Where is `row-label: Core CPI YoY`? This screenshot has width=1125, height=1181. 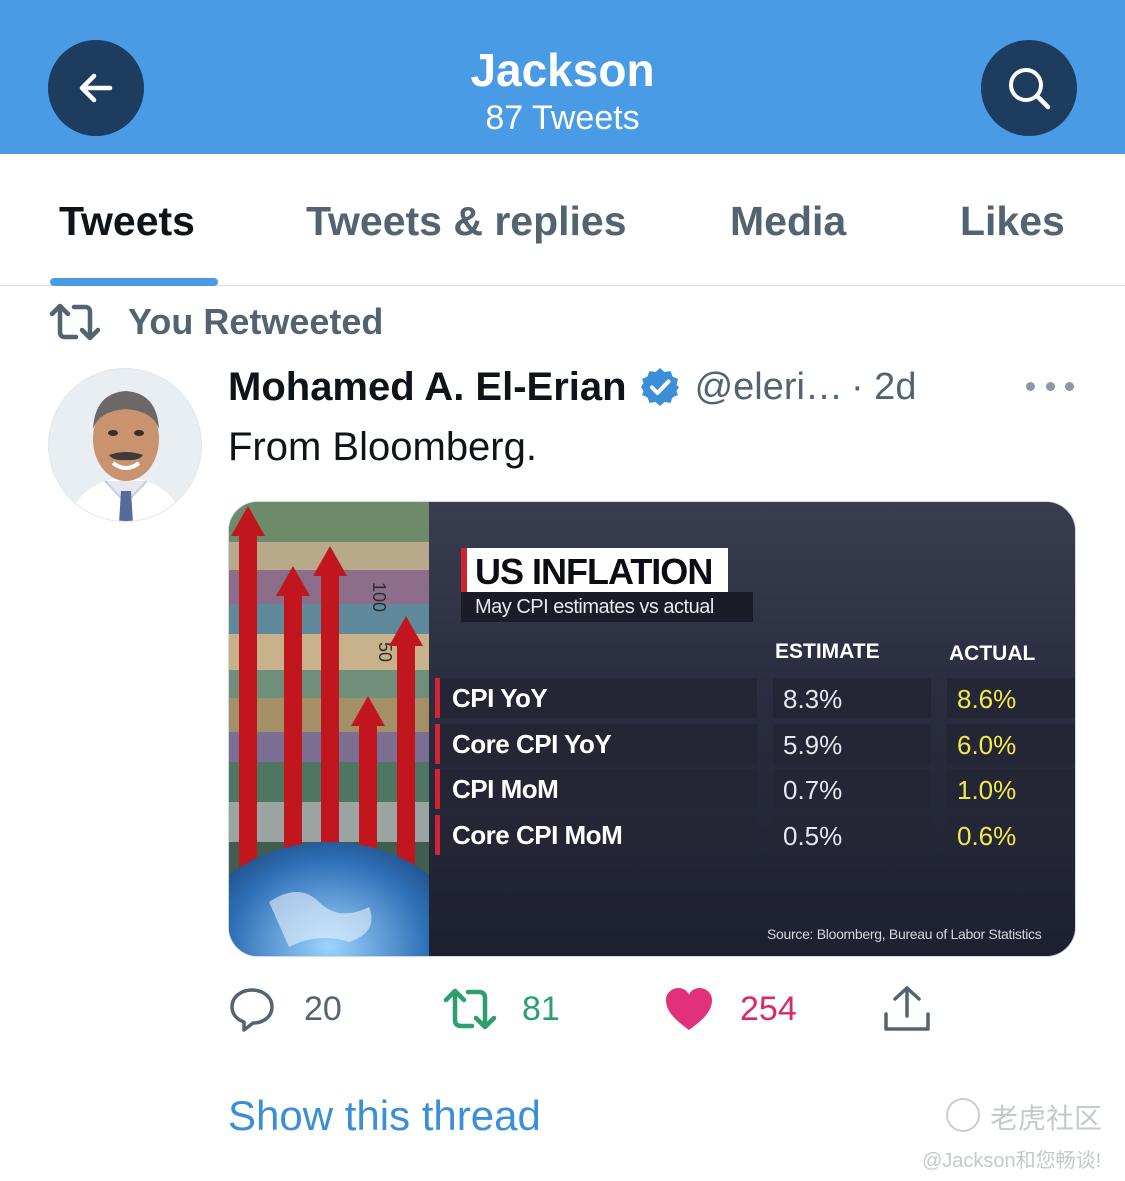 row-label: Core CPI YoY is located at coordinates (532, 744).